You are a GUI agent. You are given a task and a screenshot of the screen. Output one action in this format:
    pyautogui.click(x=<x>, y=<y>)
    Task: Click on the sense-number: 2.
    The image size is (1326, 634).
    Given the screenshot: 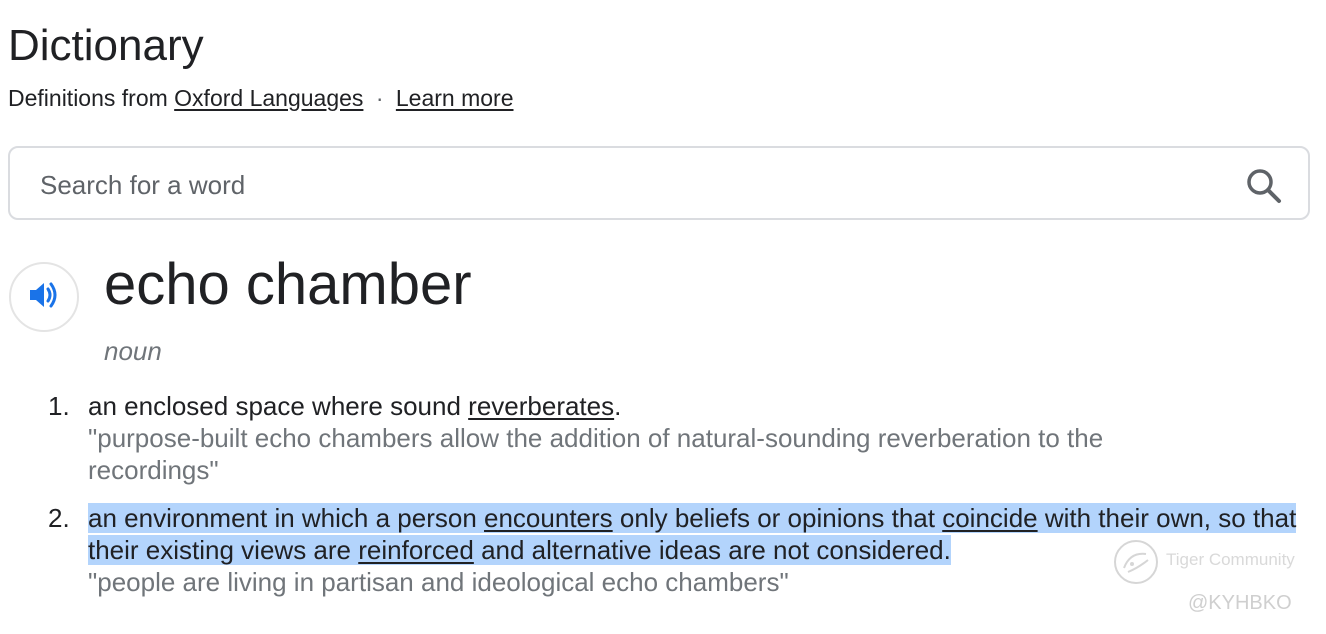 What is the action you would take?
    pyautogui.click(x=59, y=518)
    